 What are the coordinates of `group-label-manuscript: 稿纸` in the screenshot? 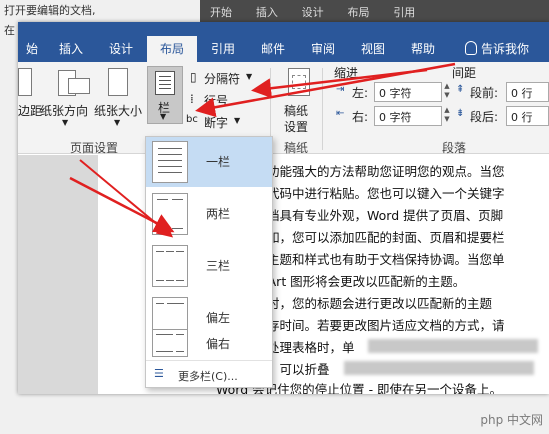 It's located at (296, 148).